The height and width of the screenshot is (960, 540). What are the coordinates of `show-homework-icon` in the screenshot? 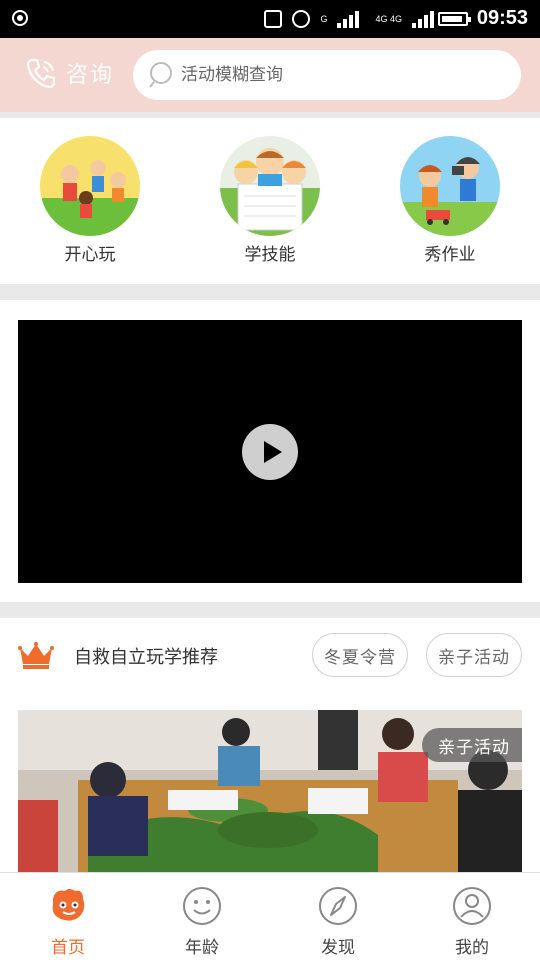 It's located at (450, 186).